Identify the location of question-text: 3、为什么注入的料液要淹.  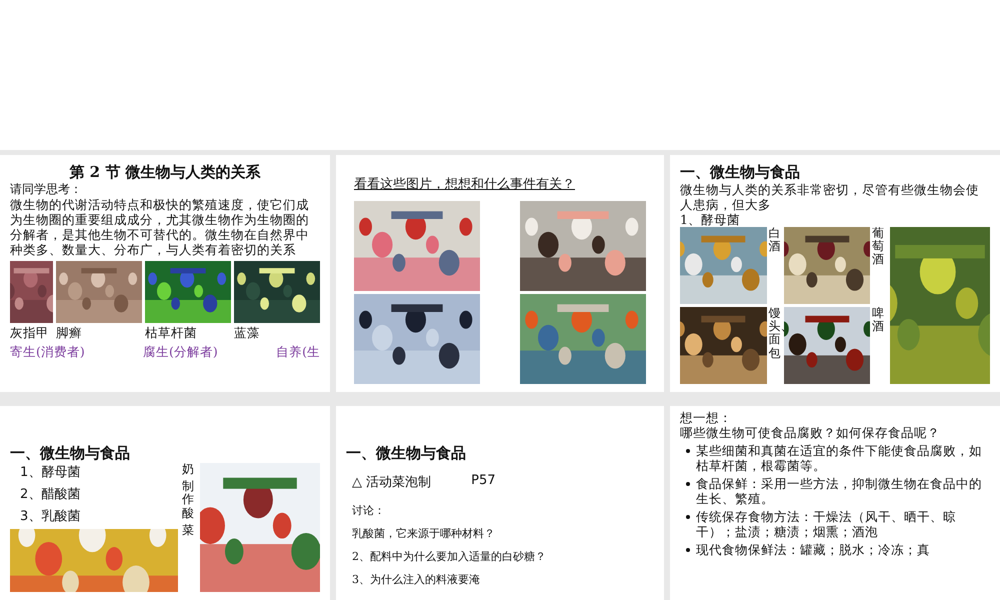
(416, 579).